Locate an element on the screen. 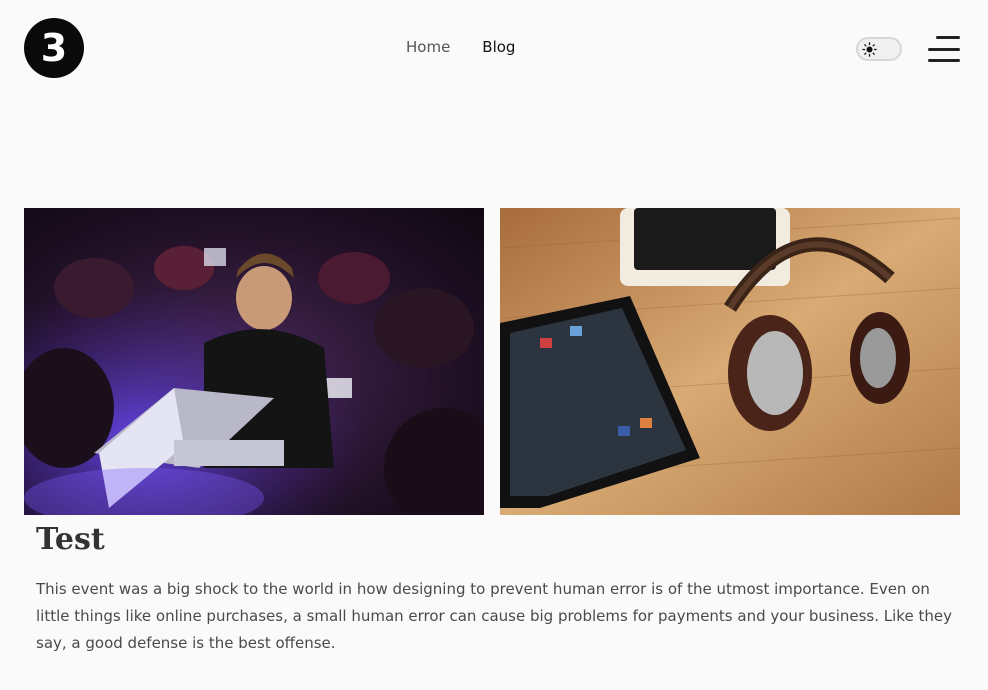 The width and height of the screenshot is (988, 690). site-logo: 3 is located at coordinates (54, 48).